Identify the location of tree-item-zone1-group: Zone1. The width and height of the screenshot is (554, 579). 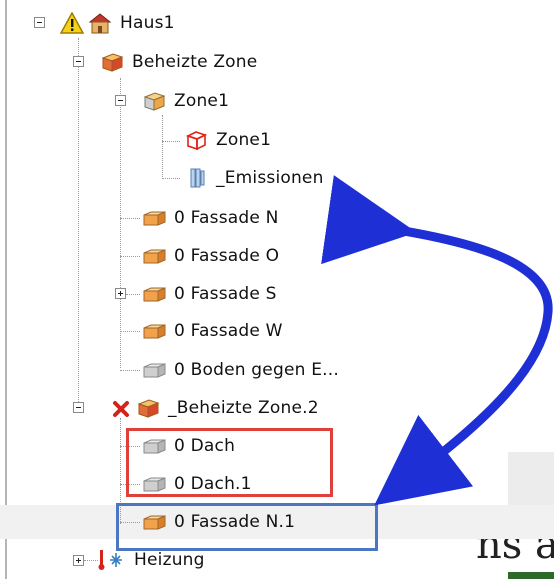
(185, 101).